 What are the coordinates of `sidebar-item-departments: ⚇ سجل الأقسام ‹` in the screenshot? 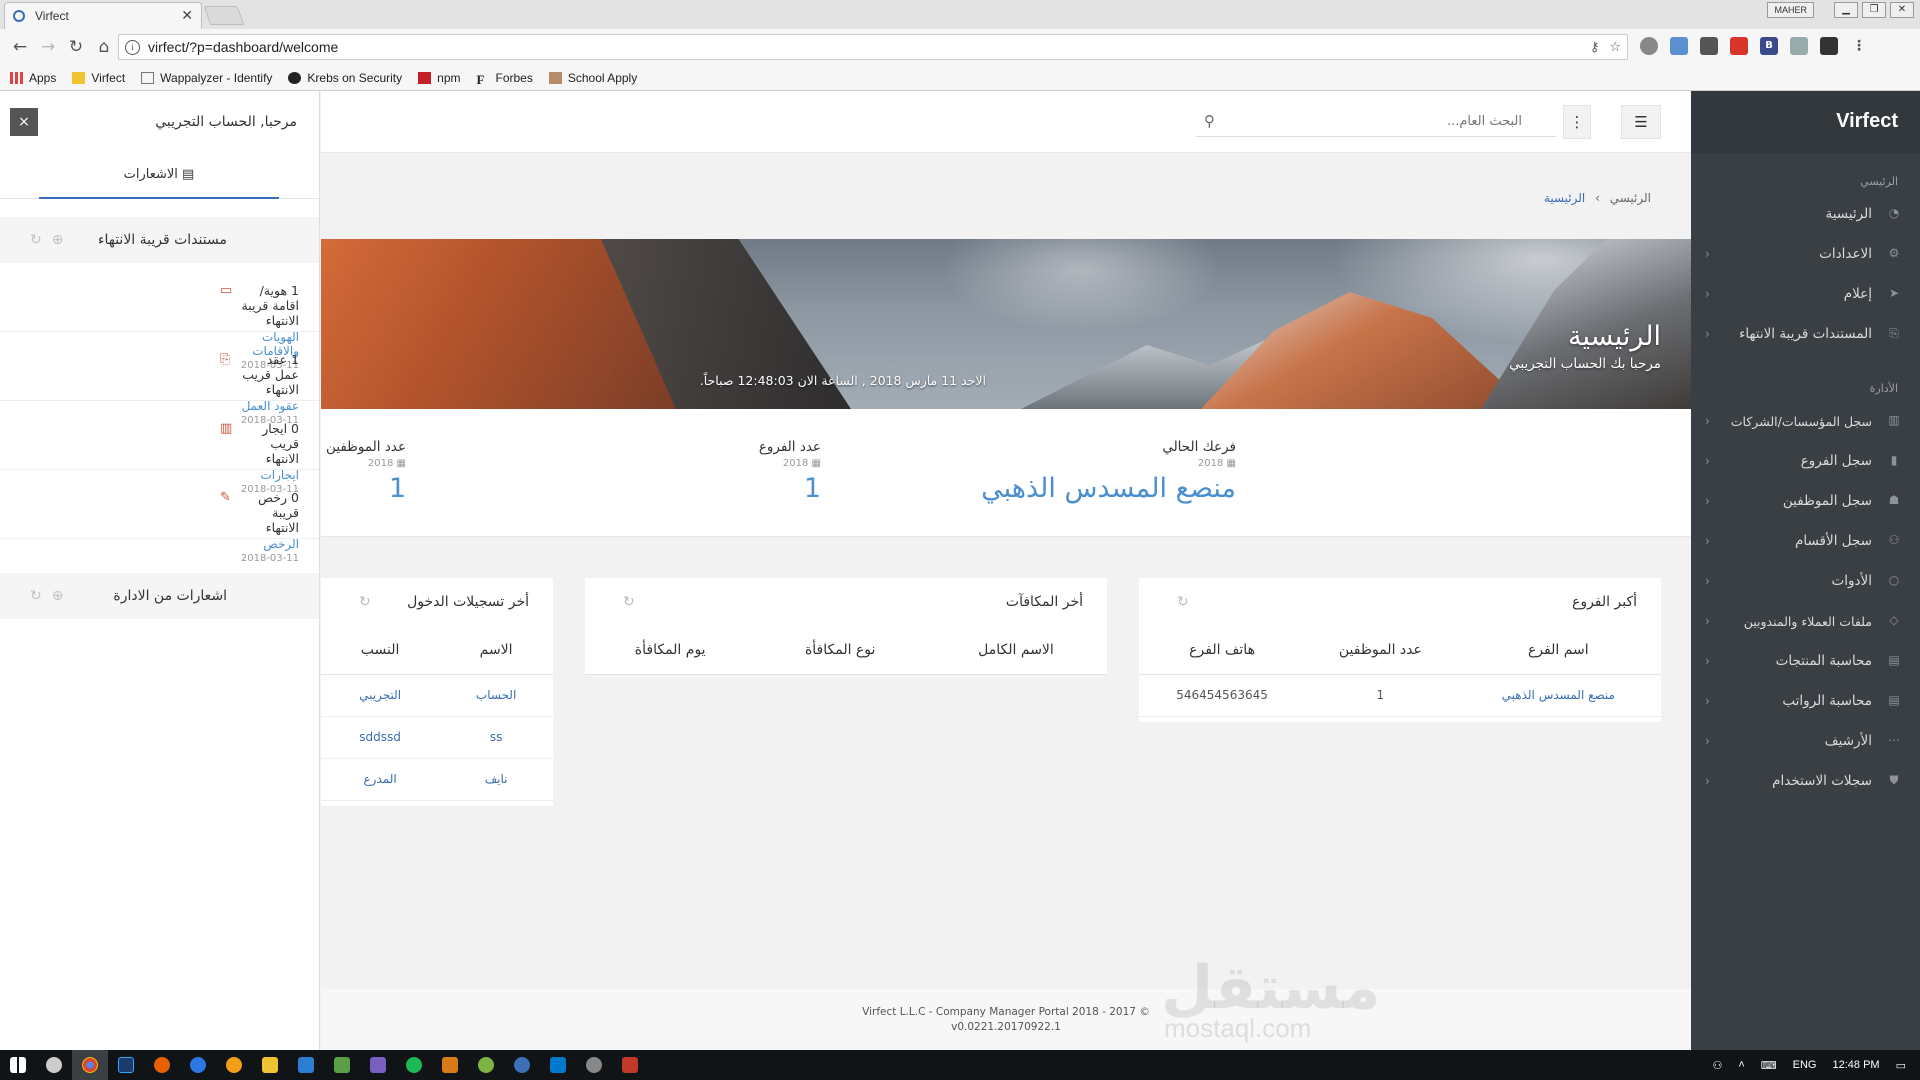 It's located at (1805, 541).